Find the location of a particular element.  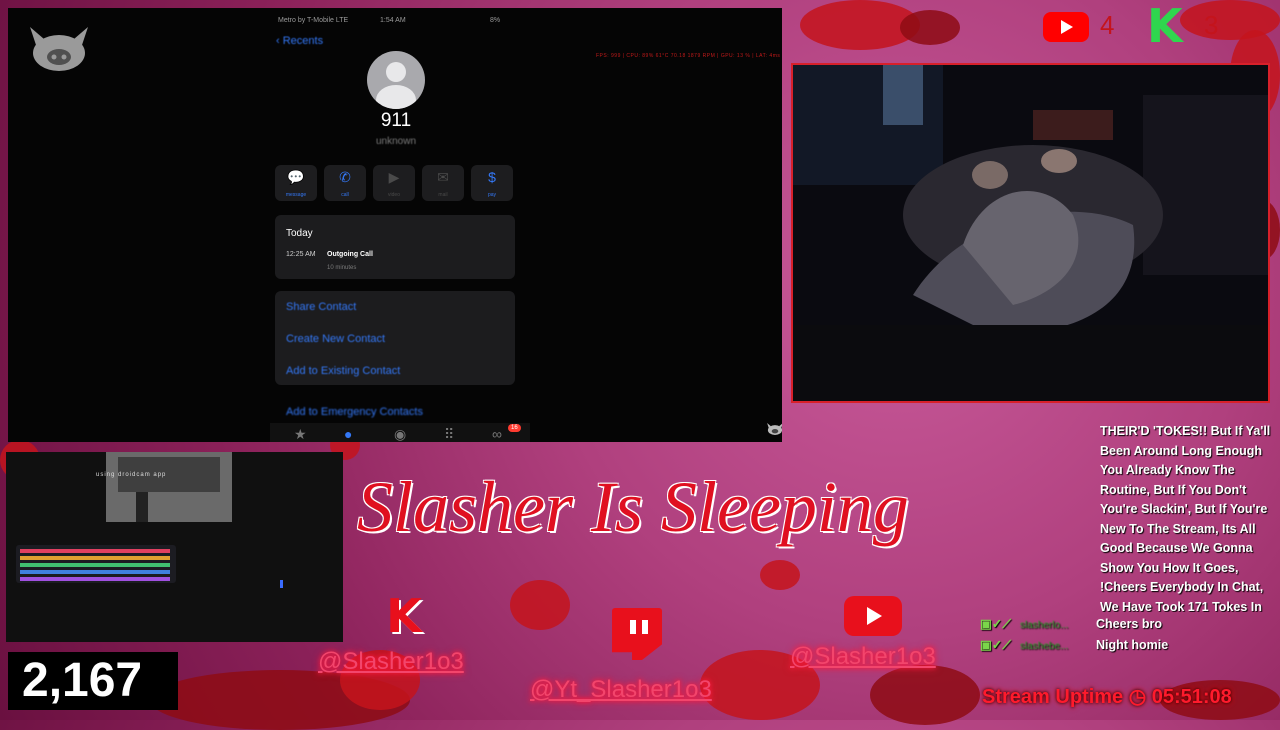

mail-icon: ✉ is located at coordinates (443, 177).